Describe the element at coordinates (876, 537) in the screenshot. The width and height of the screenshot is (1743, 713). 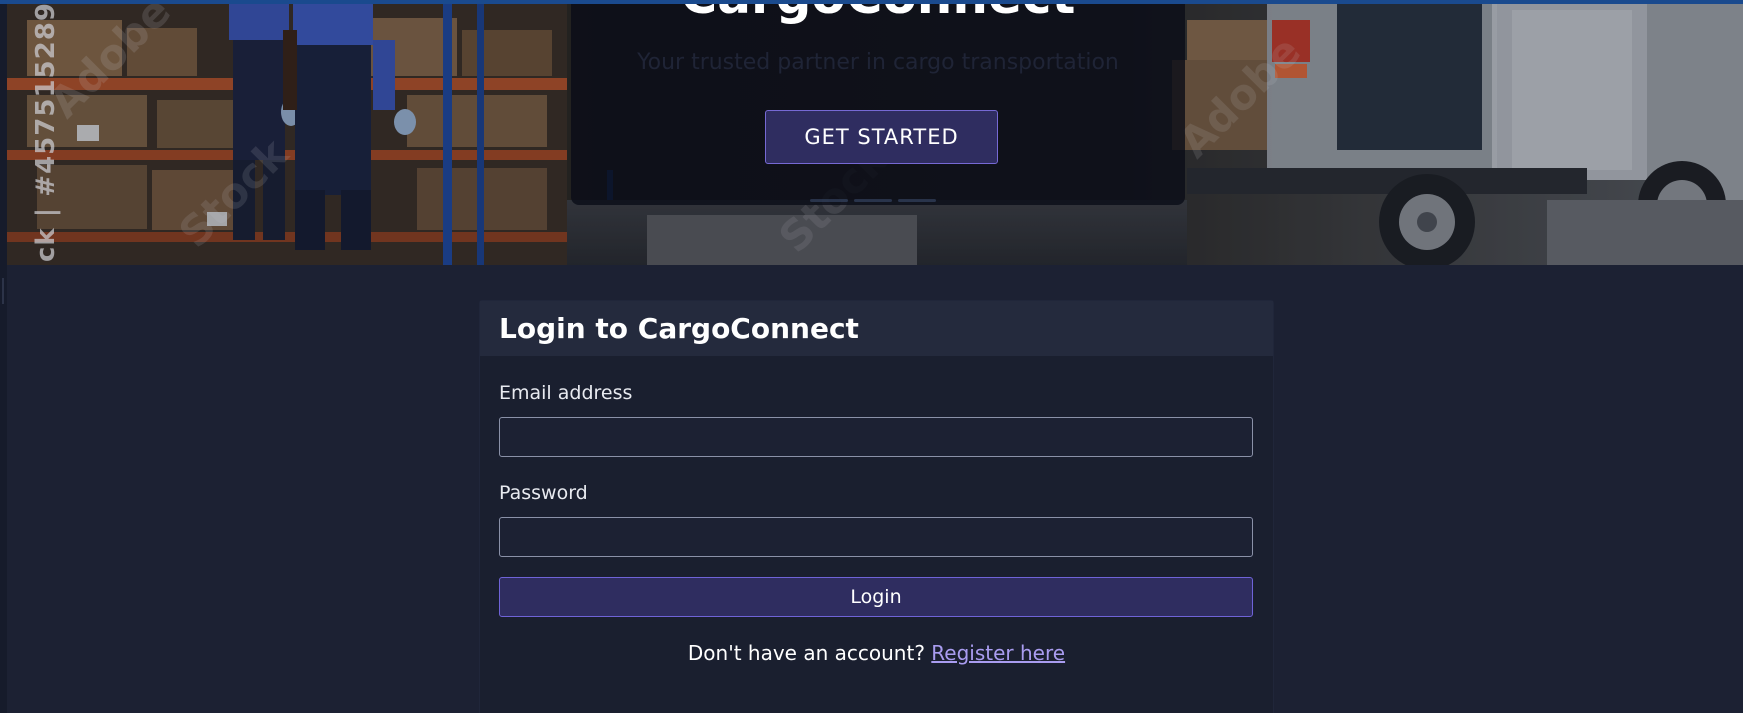
I see `password-field` at that location.